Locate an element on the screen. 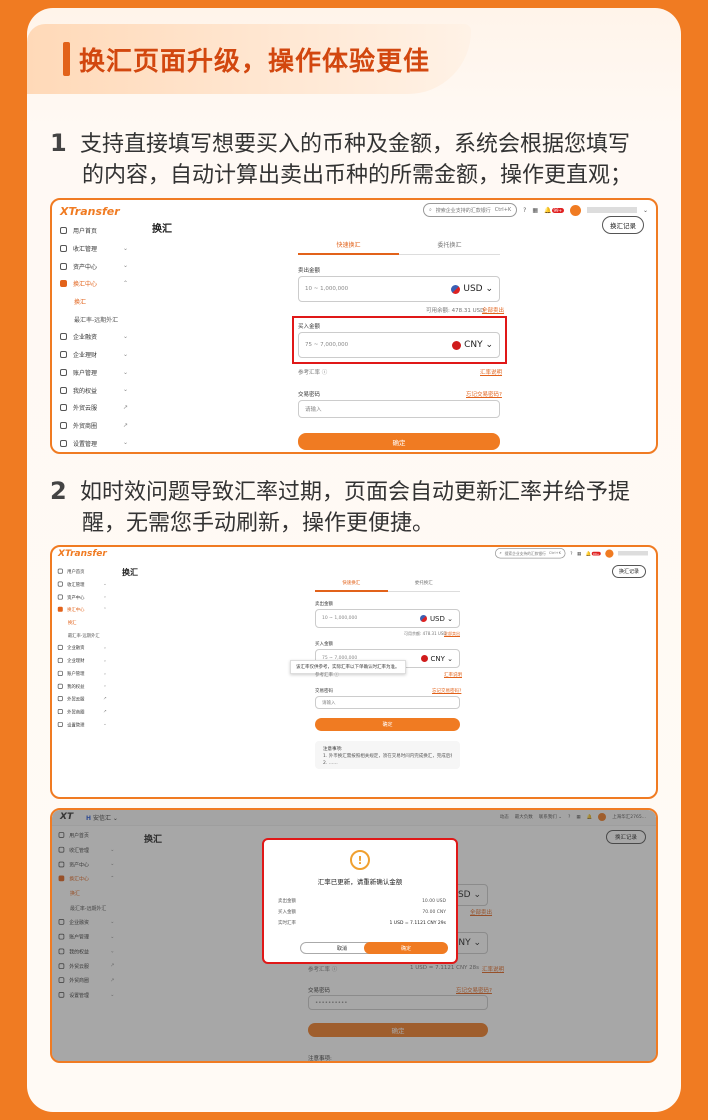 This screenshot has width=708, height=1120. top-bar: ⌕ 搜索企业支持的汇款银行 Ctrl+K ? ▦ 🔔 99+ is located at coordinates (571, 553).